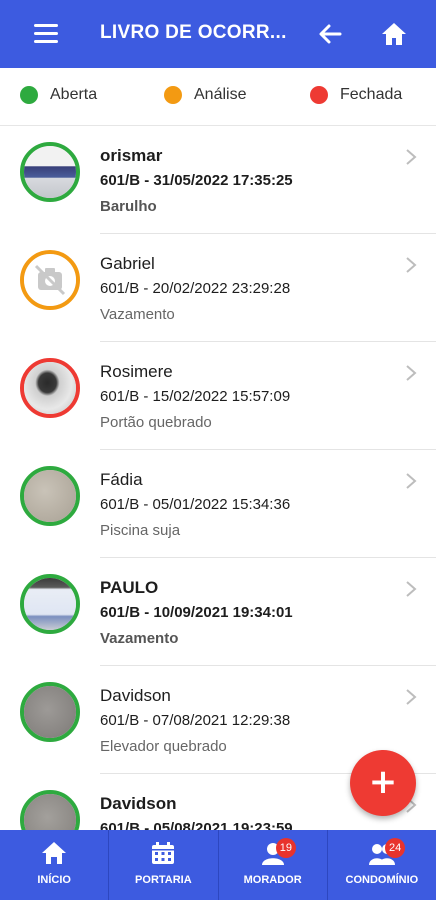  What do you see at coordinates (54, 880) in the screenshot?
I see `tab-label: INÍCIO` at bounding box center [54, 880].